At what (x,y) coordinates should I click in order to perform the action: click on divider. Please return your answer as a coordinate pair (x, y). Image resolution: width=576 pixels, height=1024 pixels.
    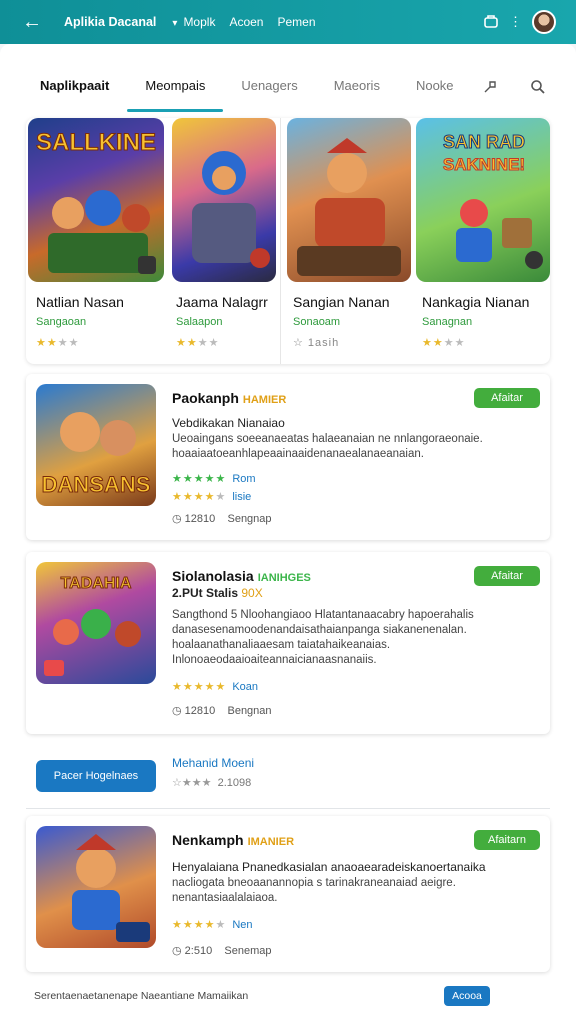
    Looking at the image, I should click on (288, 808).